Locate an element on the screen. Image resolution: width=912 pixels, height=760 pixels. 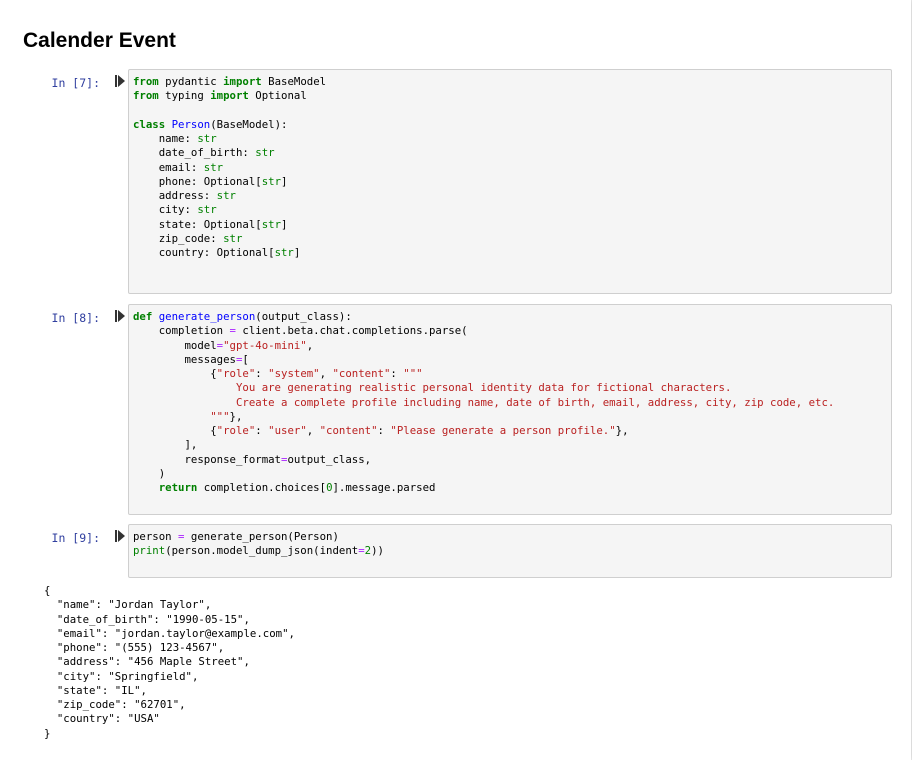
code-line: date_of_birth: str is located at coordinates (512, 153).